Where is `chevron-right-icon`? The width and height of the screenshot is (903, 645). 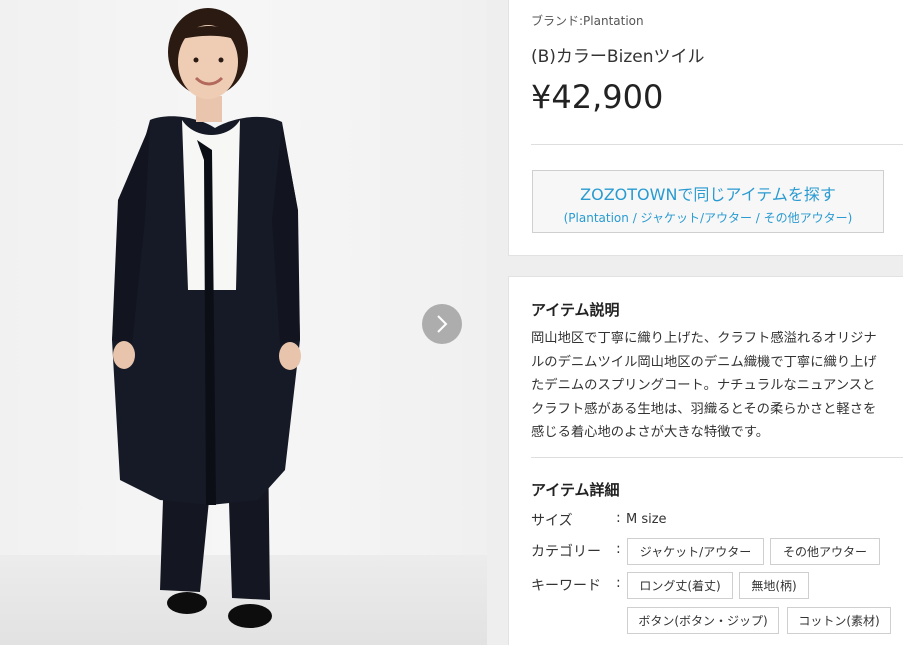 chevron-right-icon is located at coordinates (442, 324).